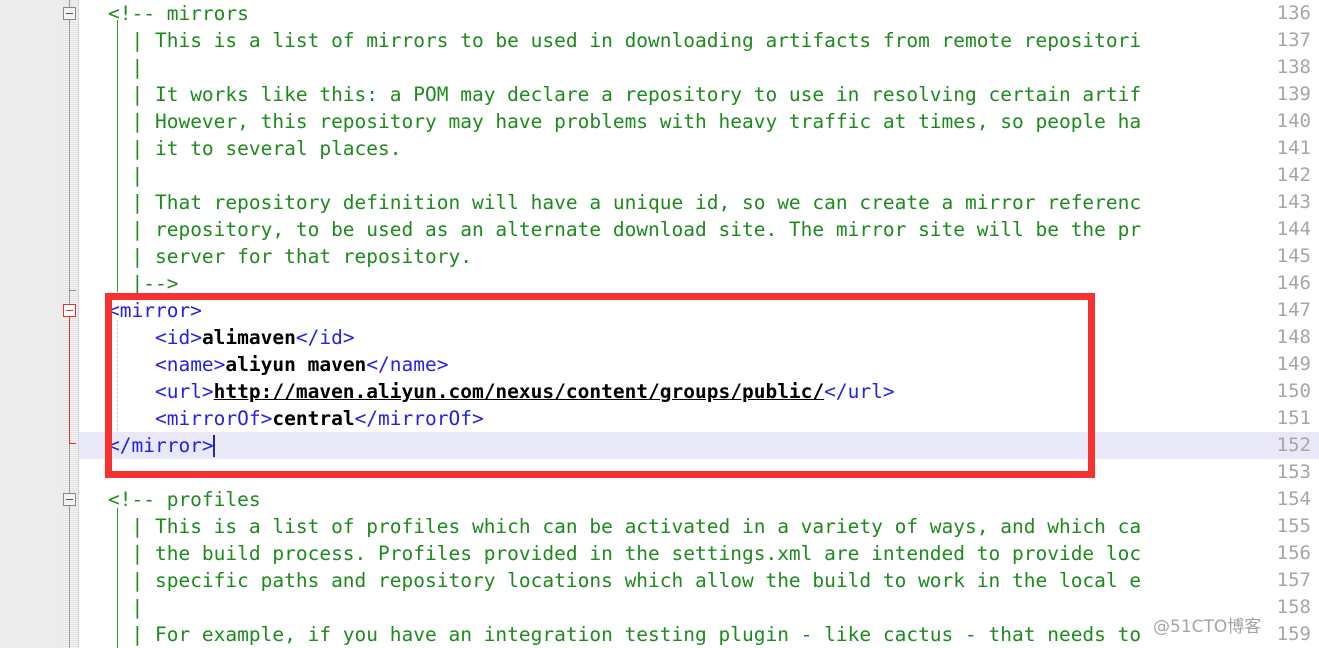 This screenshot has height=648, width=1319. I want to click on code-token-tag: </id>, so click(325, 337).